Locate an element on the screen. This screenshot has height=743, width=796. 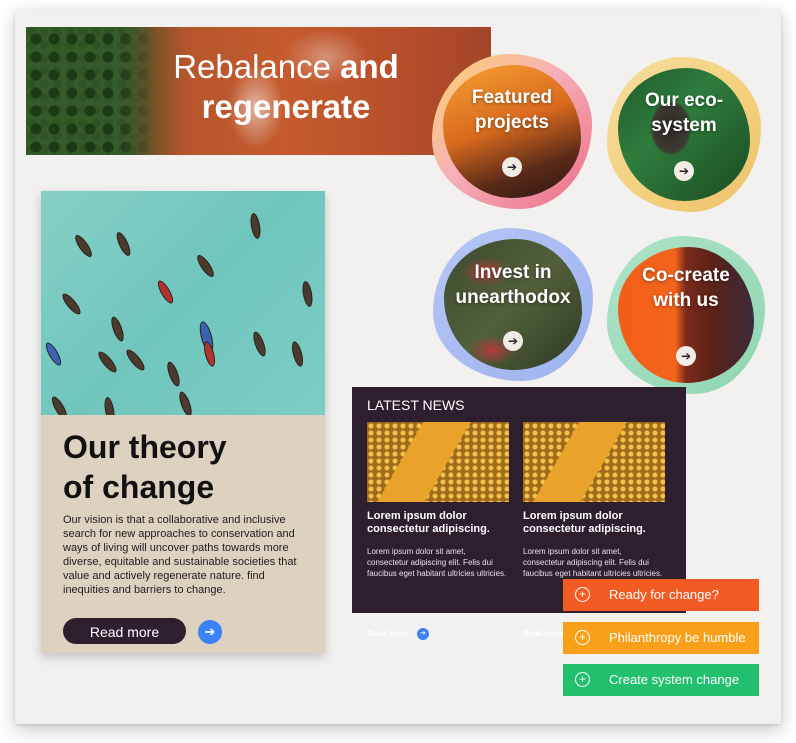
featured-projects-link: Featured projects ➔ is located at coordinates (512, 131).